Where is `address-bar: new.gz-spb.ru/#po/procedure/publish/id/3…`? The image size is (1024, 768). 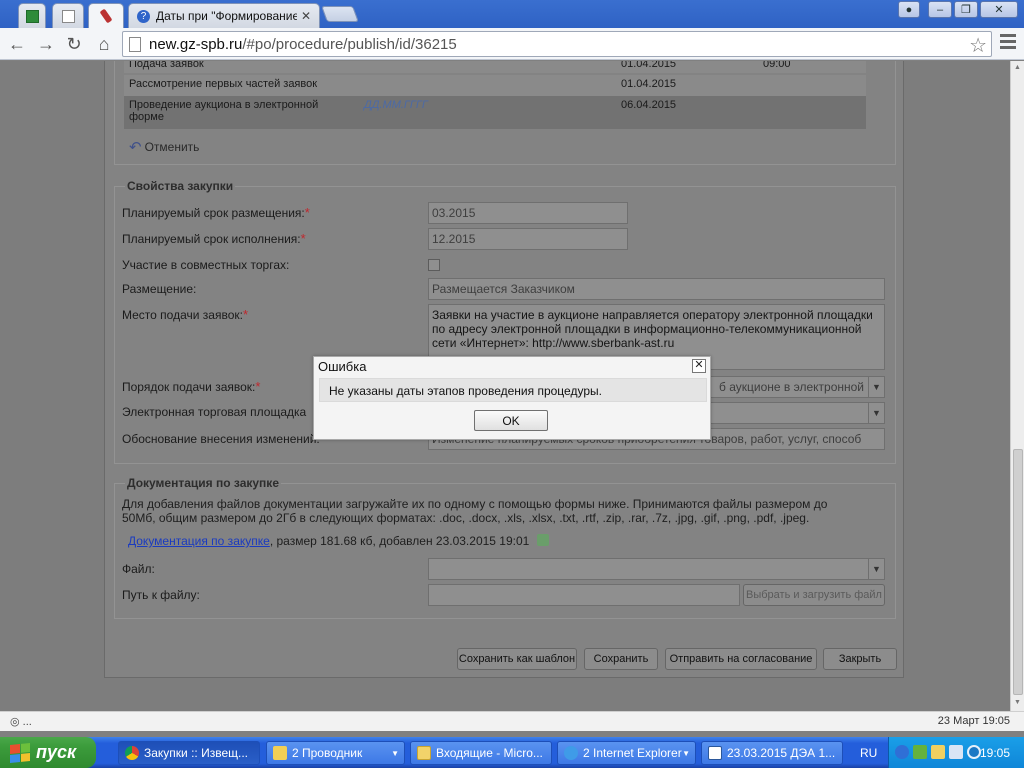 address-bar: new.gz-spb.ru/#po/procedure/publish/id/3… is located at coordinates (557, 44).